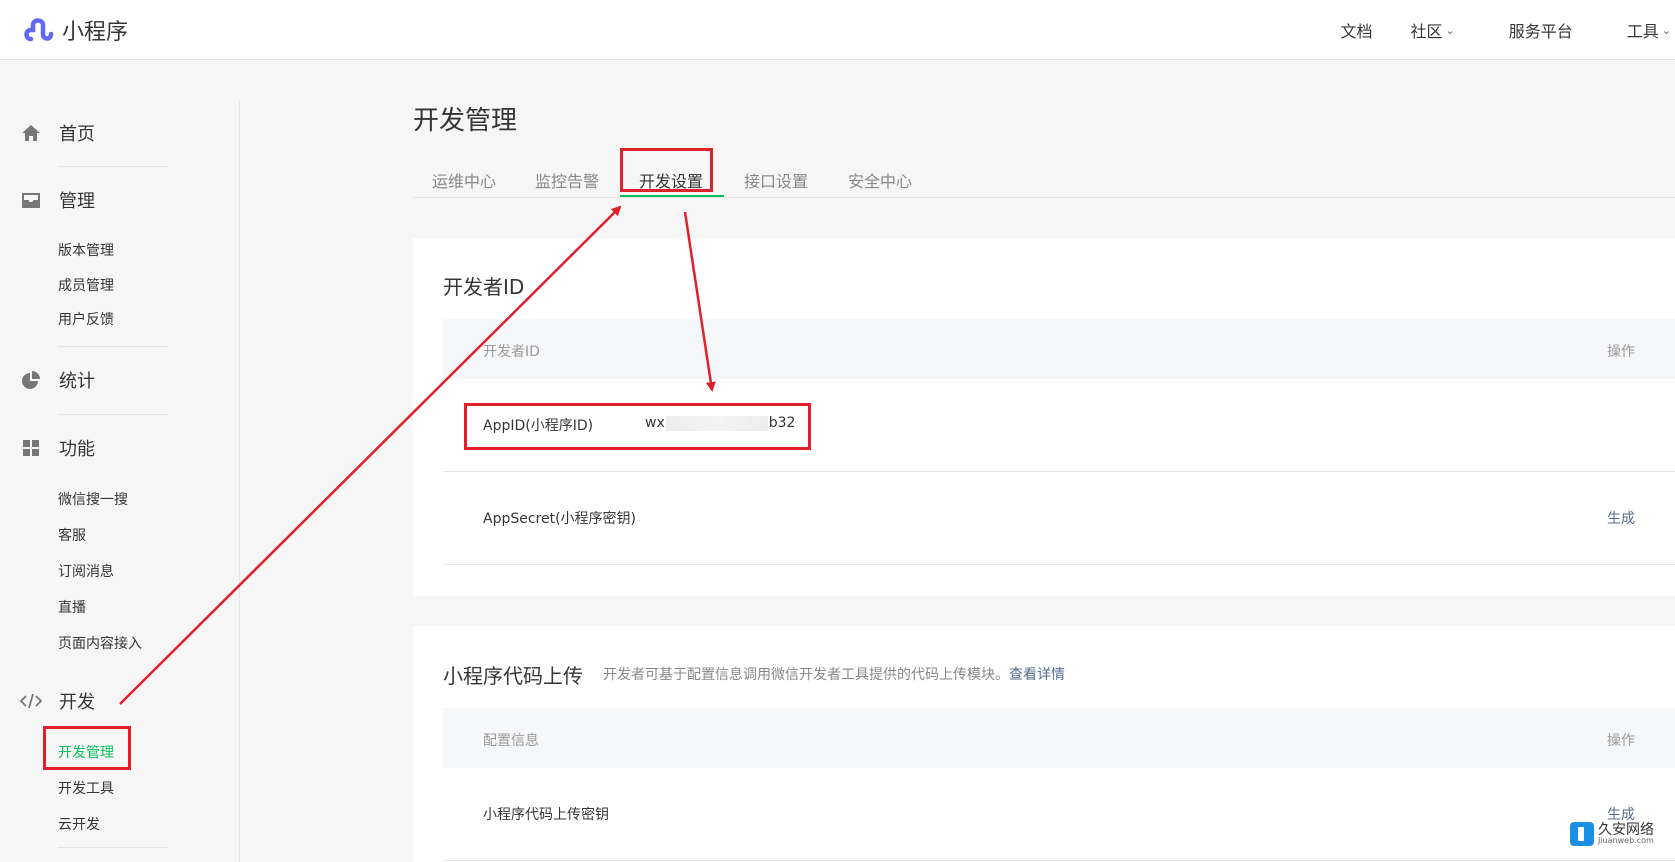 The image size is (1675, 862). Describe the element at coordinates (1626, 830) in the screenshot. I see `watermark-name: 久安网络` at that location.